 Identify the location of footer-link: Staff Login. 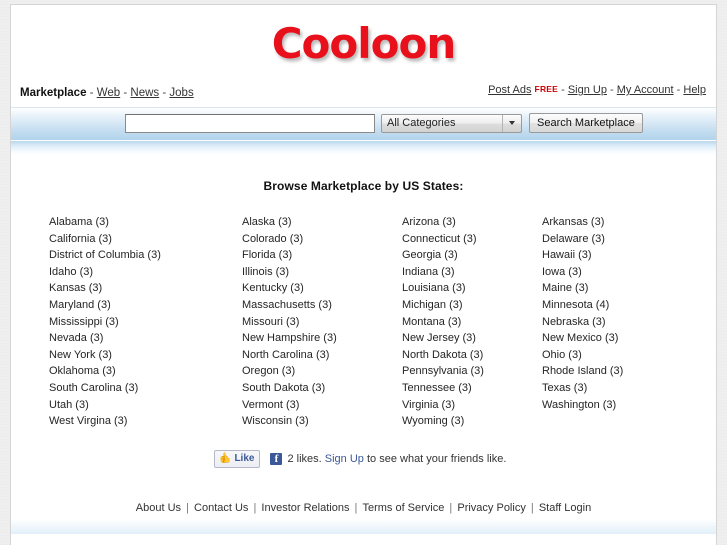
(565, 508).